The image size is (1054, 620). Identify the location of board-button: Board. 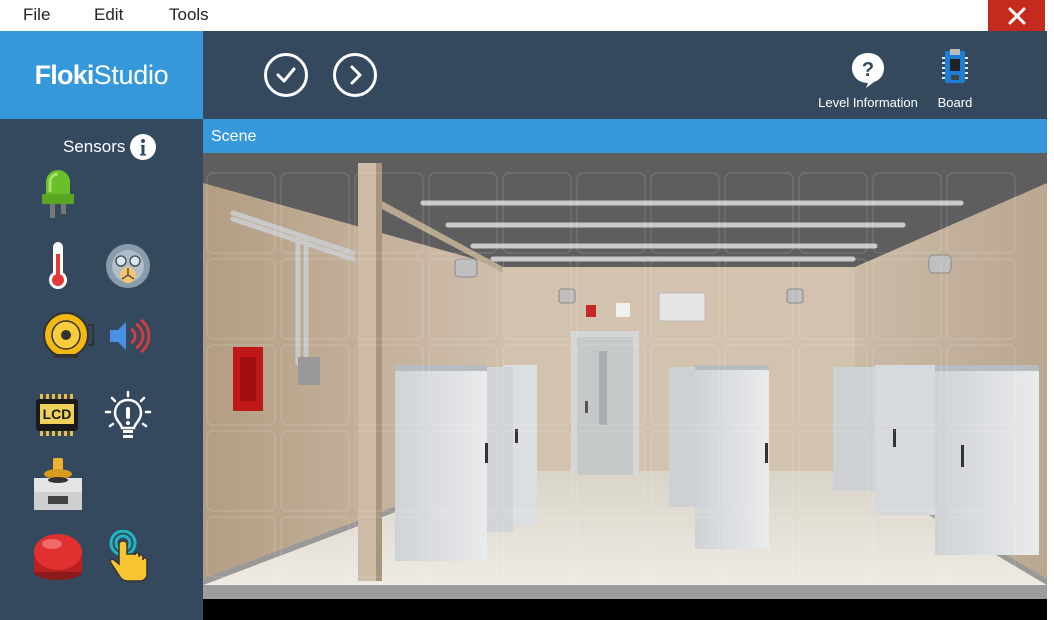
(955, 81).